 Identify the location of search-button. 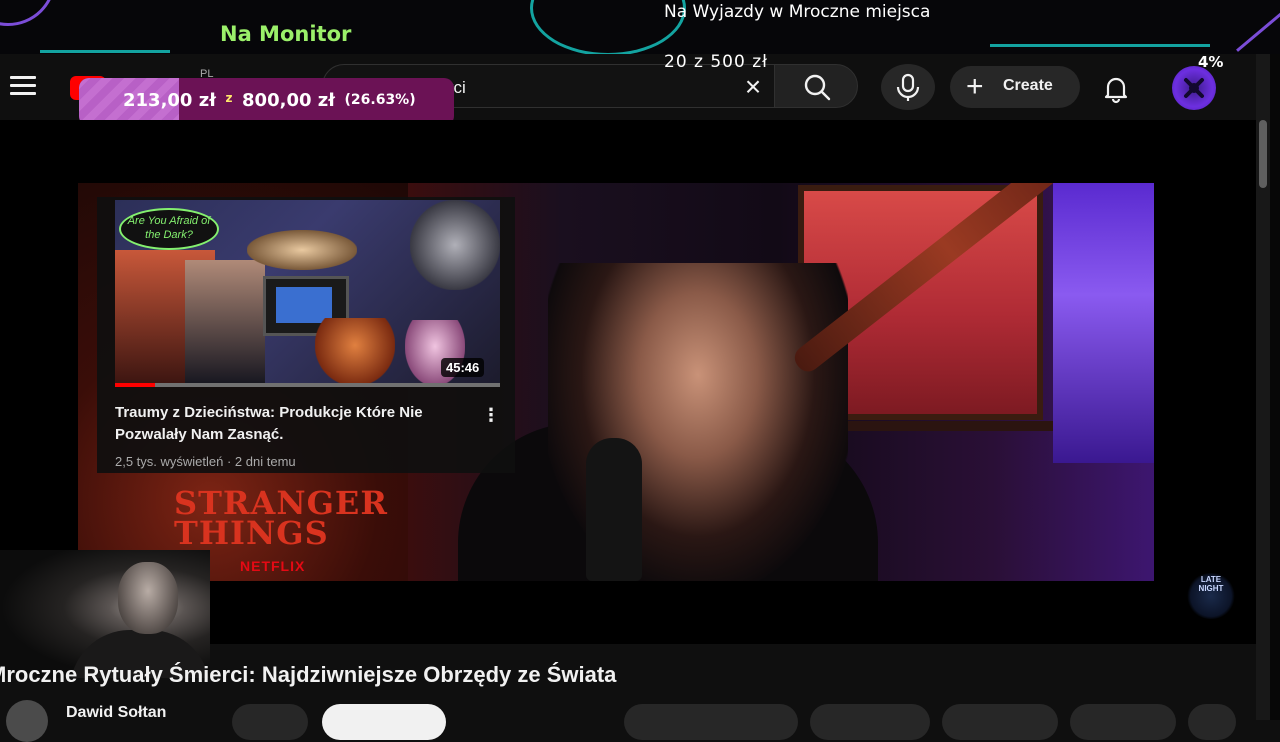
(816, 86).